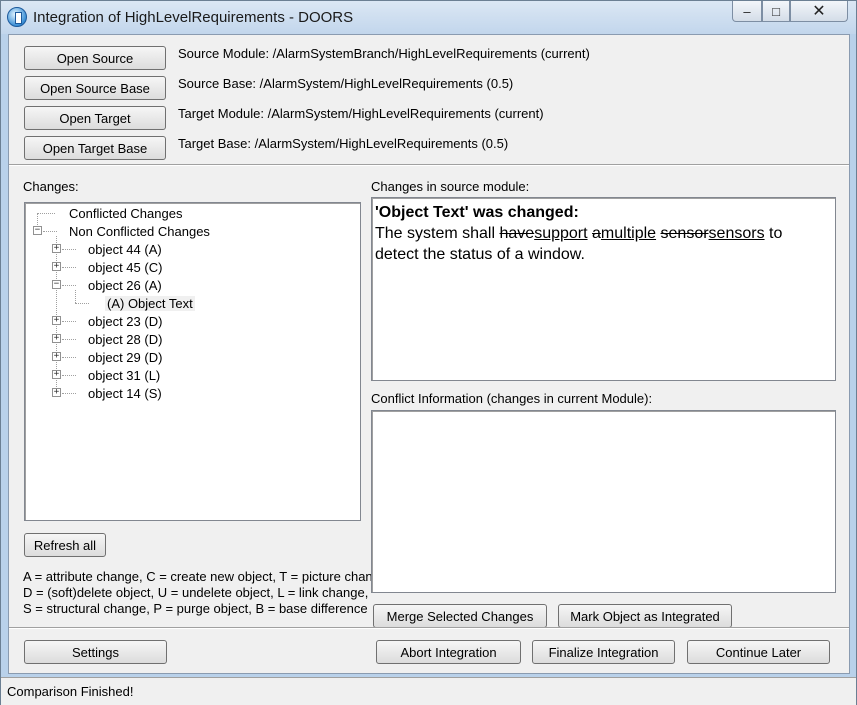  I want to click on tree-item-object: + object 31 (L), so click(190, 375).